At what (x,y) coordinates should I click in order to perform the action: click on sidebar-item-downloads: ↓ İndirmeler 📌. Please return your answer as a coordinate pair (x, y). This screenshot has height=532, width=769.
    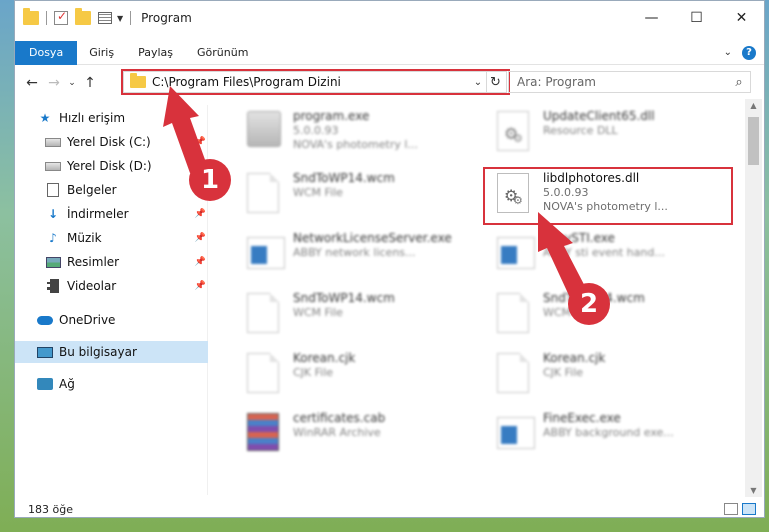
    Looking at the image, I should click on (111, 214).